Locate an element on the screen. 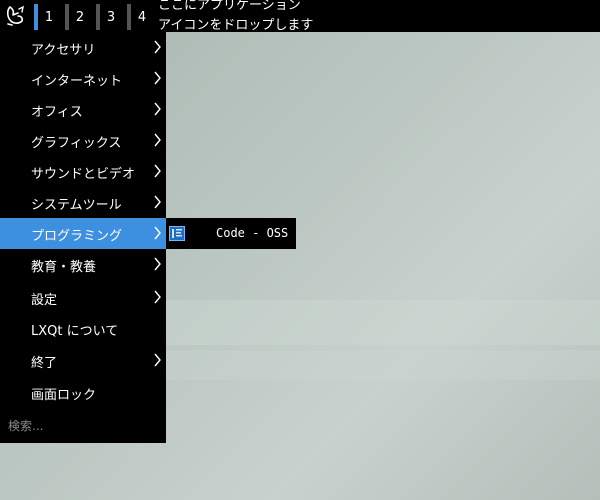 This screenshot has width=600, height=500. quicklaunch-drop-area: ここにアプリケーション アイコンをドロップします is located at coordinates (235, 18).